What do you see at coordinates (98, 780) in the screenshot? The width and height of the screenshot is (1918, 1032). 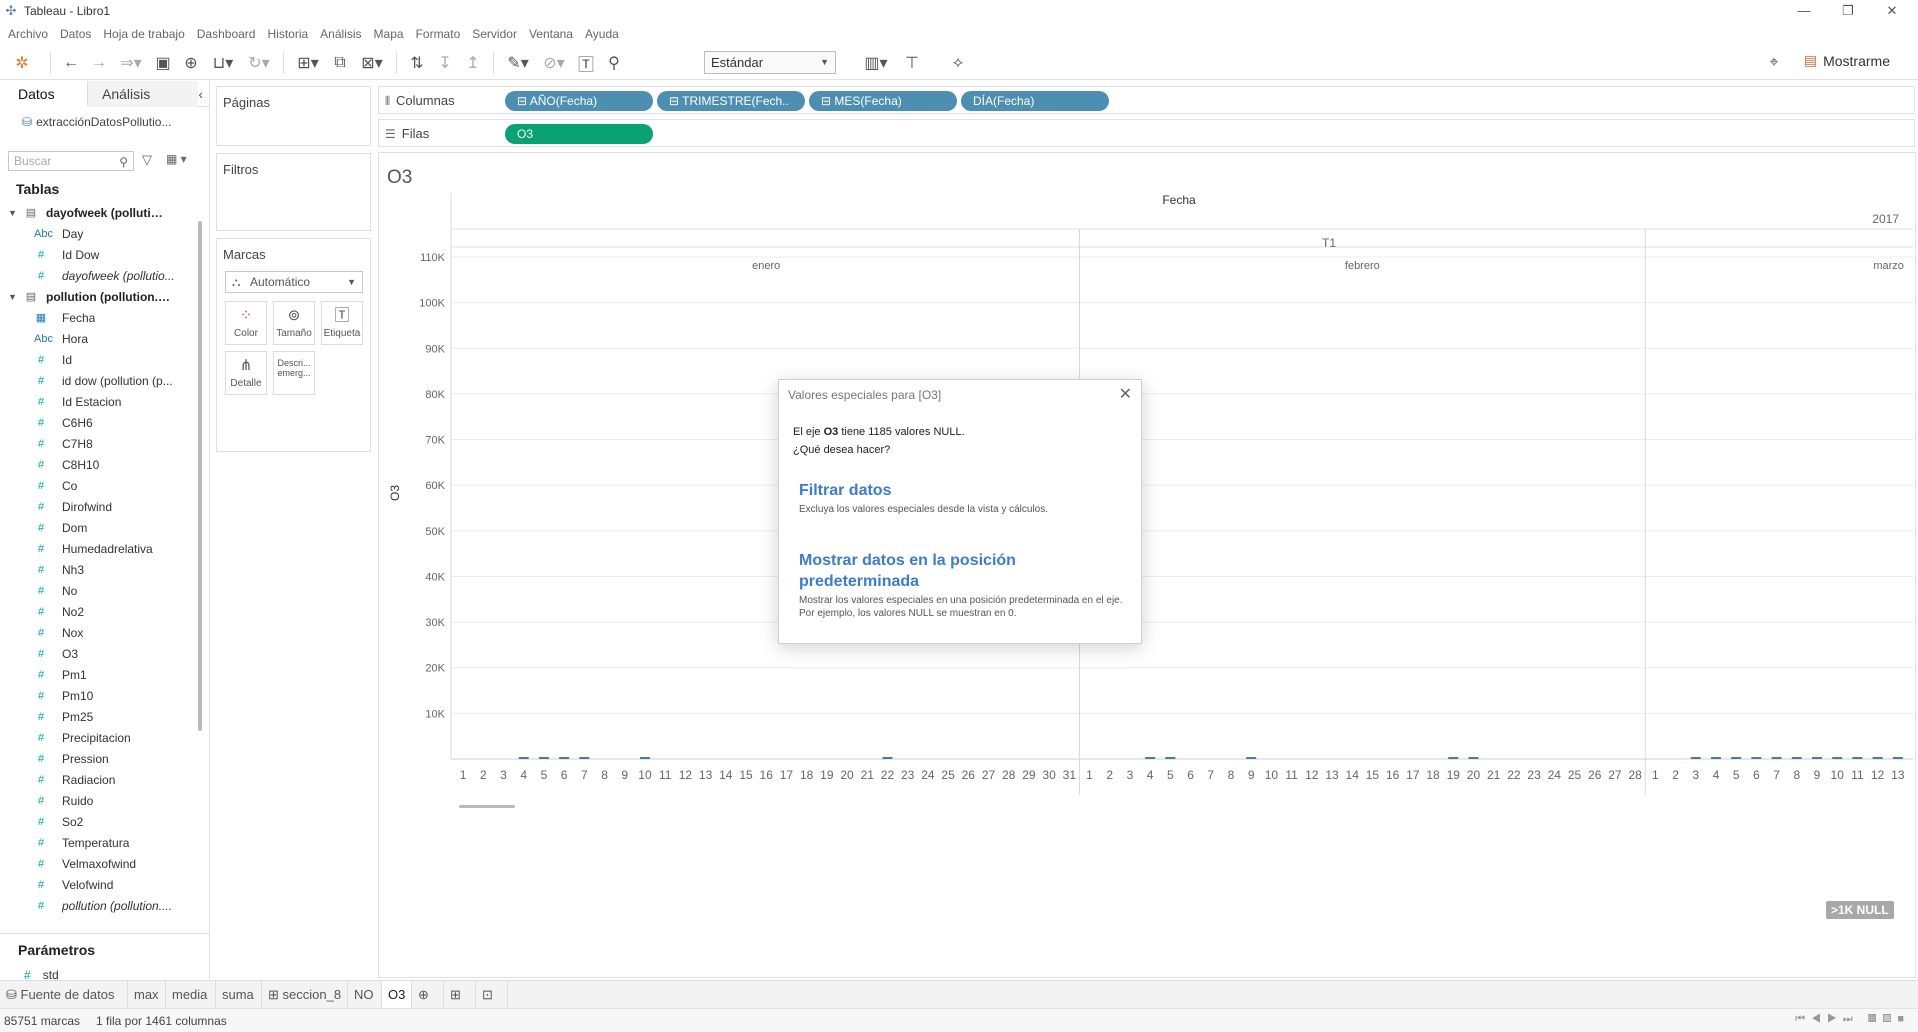 I see `field-item: # Radiacion` at bounding box center [98, 780].